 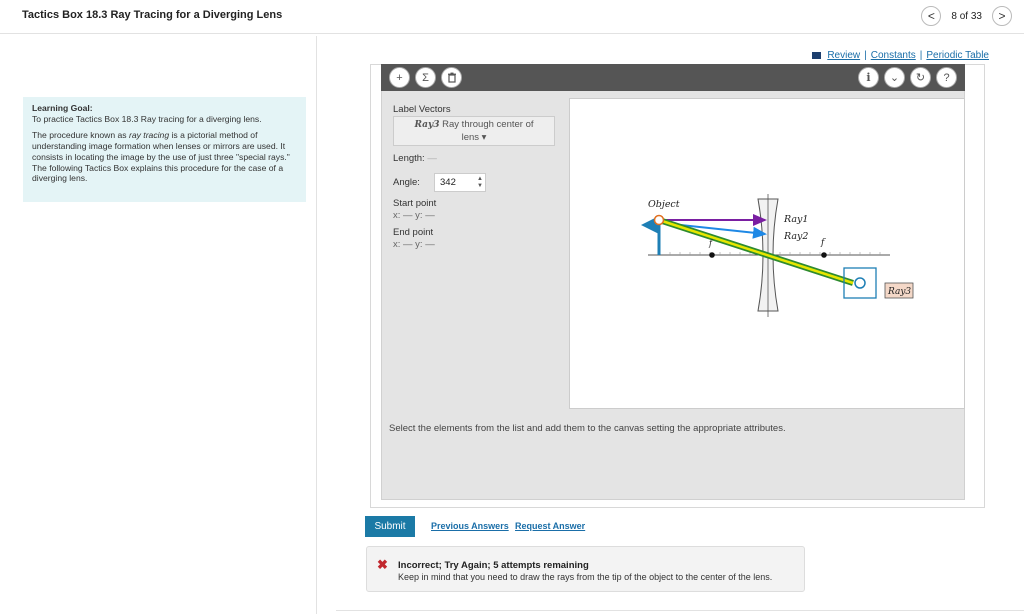 What do you see at coordinates (427, 125) in the screenshot?
I see `vector-name: Ray3` at bounding box center [427, 125].